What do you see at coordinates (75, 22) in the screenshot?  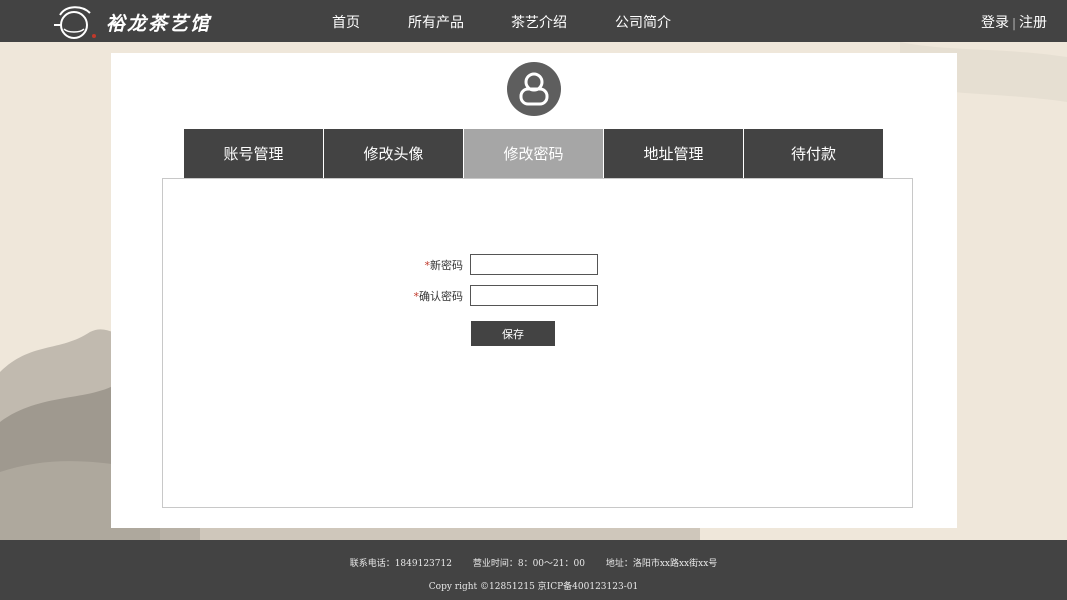 I see `teapot-dragon-icon` at bounding box center [75, 22].